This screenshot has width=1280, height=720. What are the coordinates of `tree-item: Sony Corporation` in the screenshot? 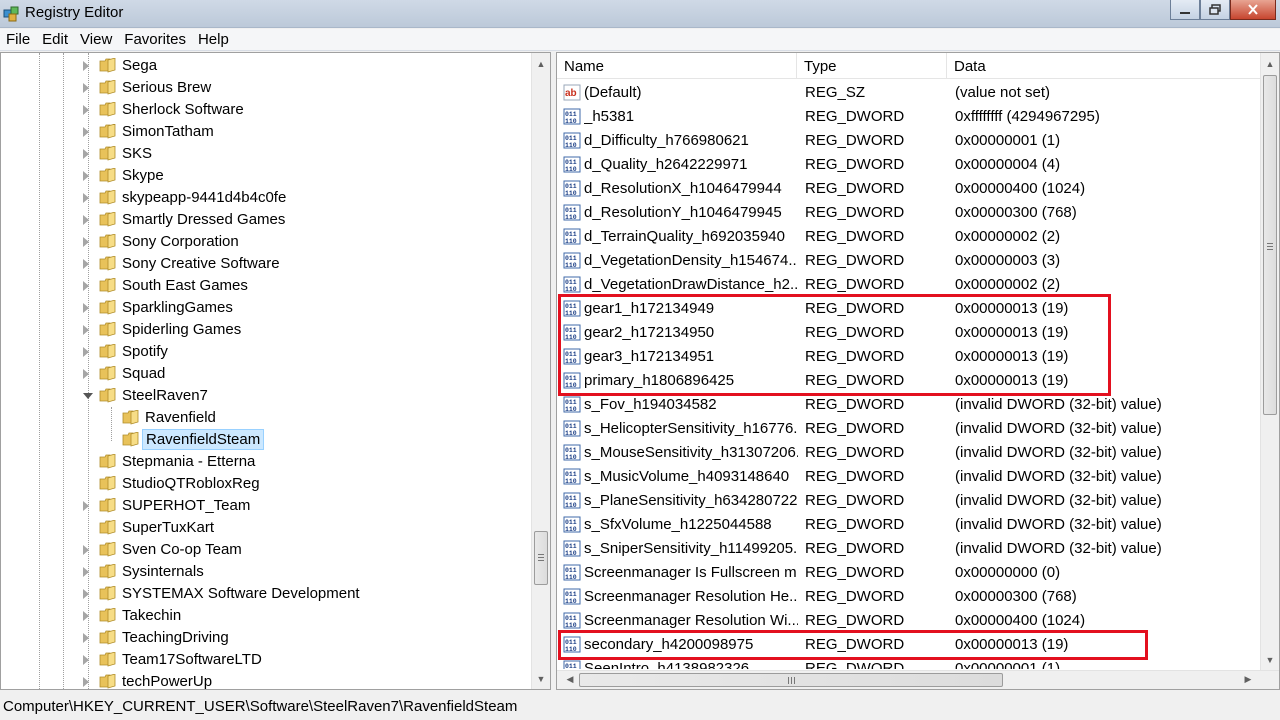 It's located at (266, 242).